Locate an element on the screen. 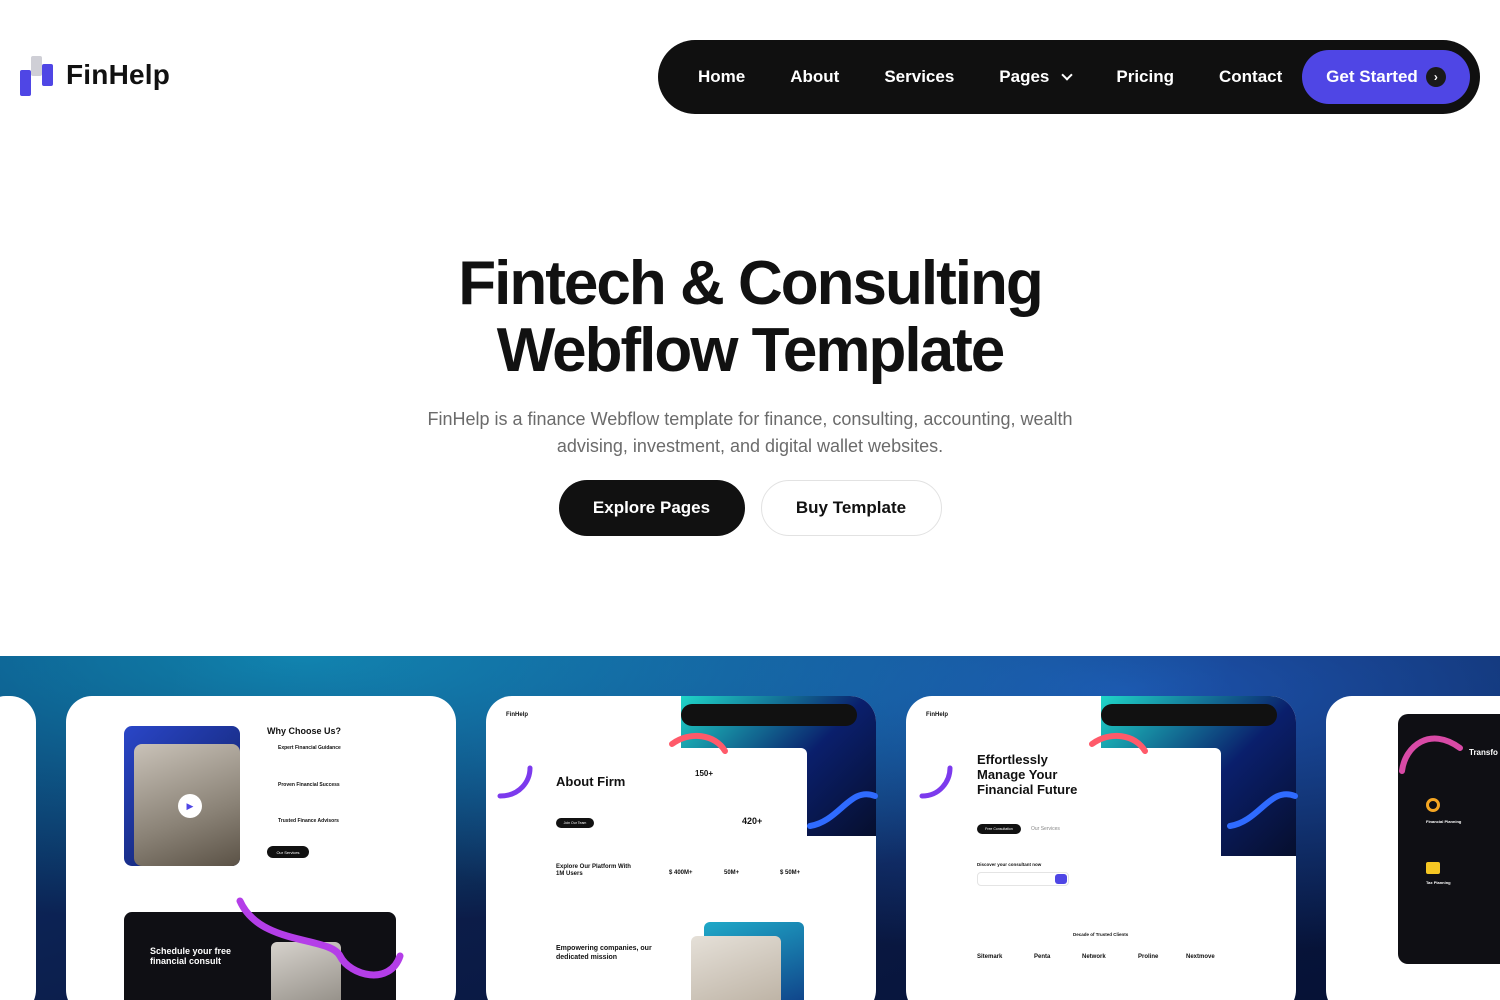 The image size is (1500, 1000). explore-pages-button: Explore Pages is located at coordinates (651, 508).